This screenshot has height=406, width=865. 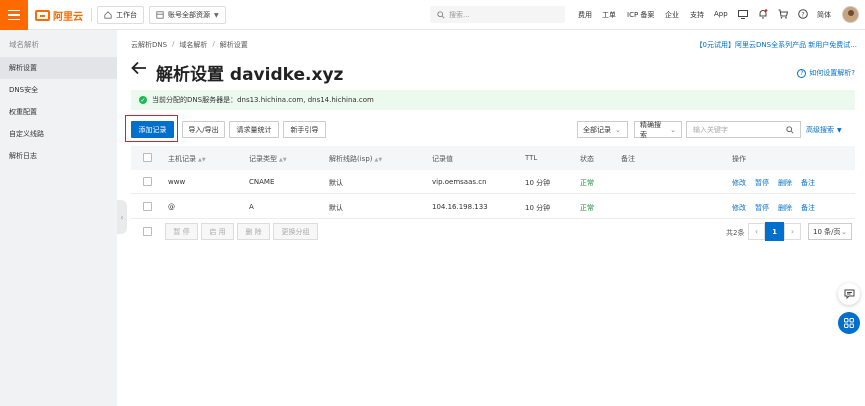 What do you see at coordinates (58, 134) in the screenshot?
I see `sidebar-item-custom-line: 自定义线路` at bounding box center [58, 134].